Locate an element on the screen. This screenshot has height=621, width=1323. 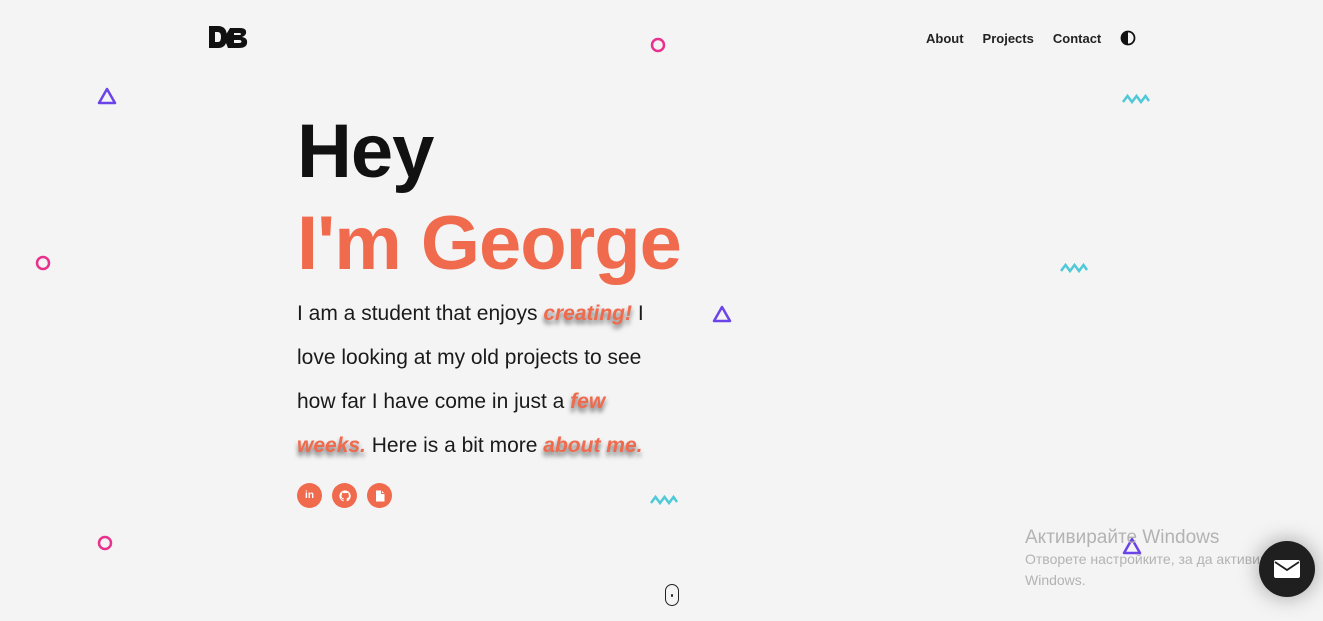
intro-text: I am a student that enjoys is located at coordinates (420, 313).